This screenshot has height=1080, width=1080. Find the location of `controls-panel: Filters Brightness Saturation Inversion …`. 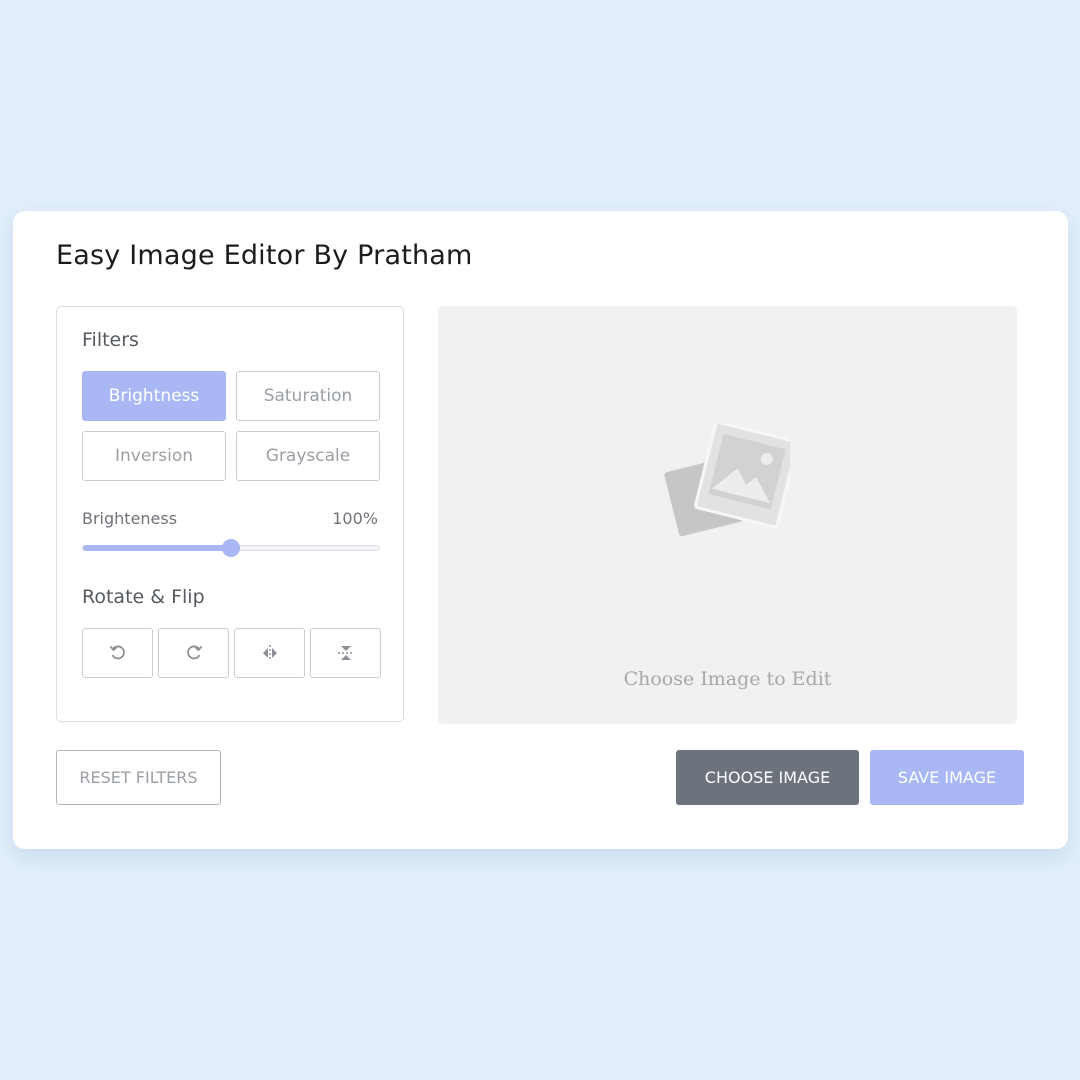

controls-panel: Filters Brightness Saturation Inversion … is located at coordinates (230, 514).